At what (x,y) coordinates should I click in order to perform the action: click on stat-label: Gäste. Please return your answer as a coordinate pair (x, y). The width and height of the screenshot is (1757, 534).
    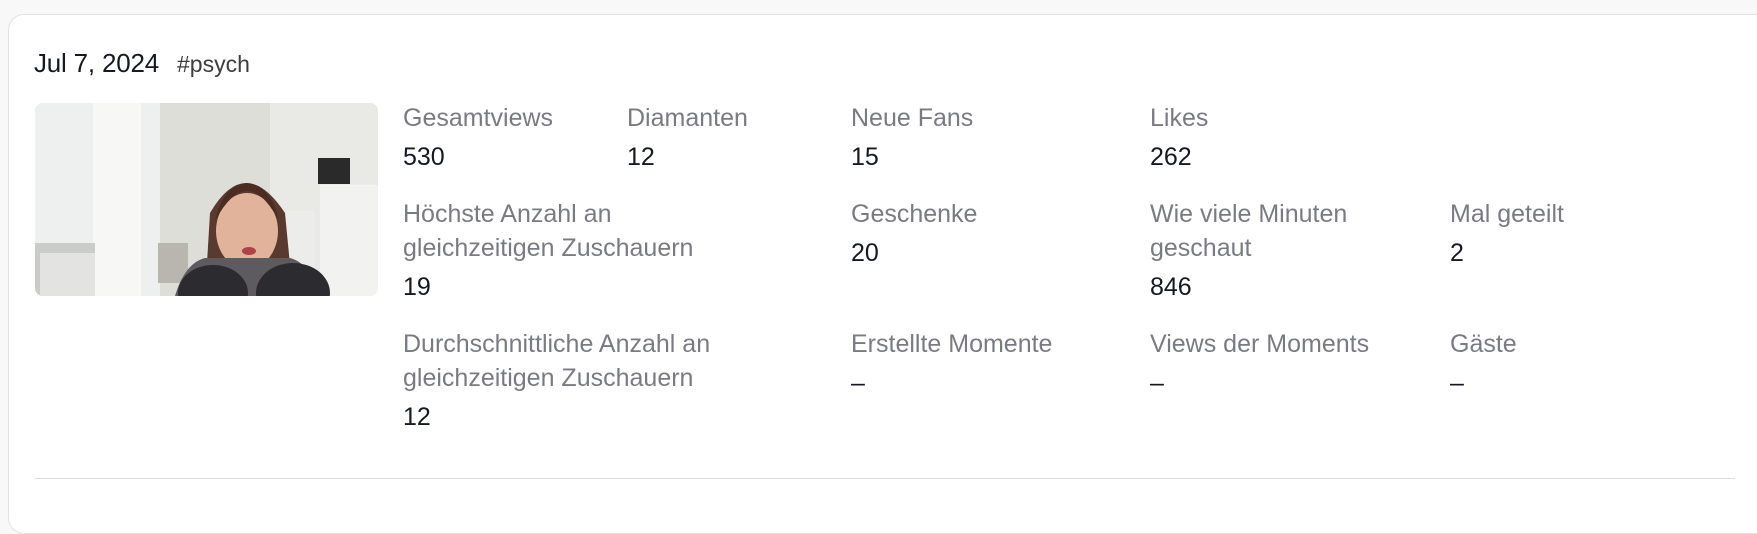
    Looking at the image, I should click on (1483, 344).